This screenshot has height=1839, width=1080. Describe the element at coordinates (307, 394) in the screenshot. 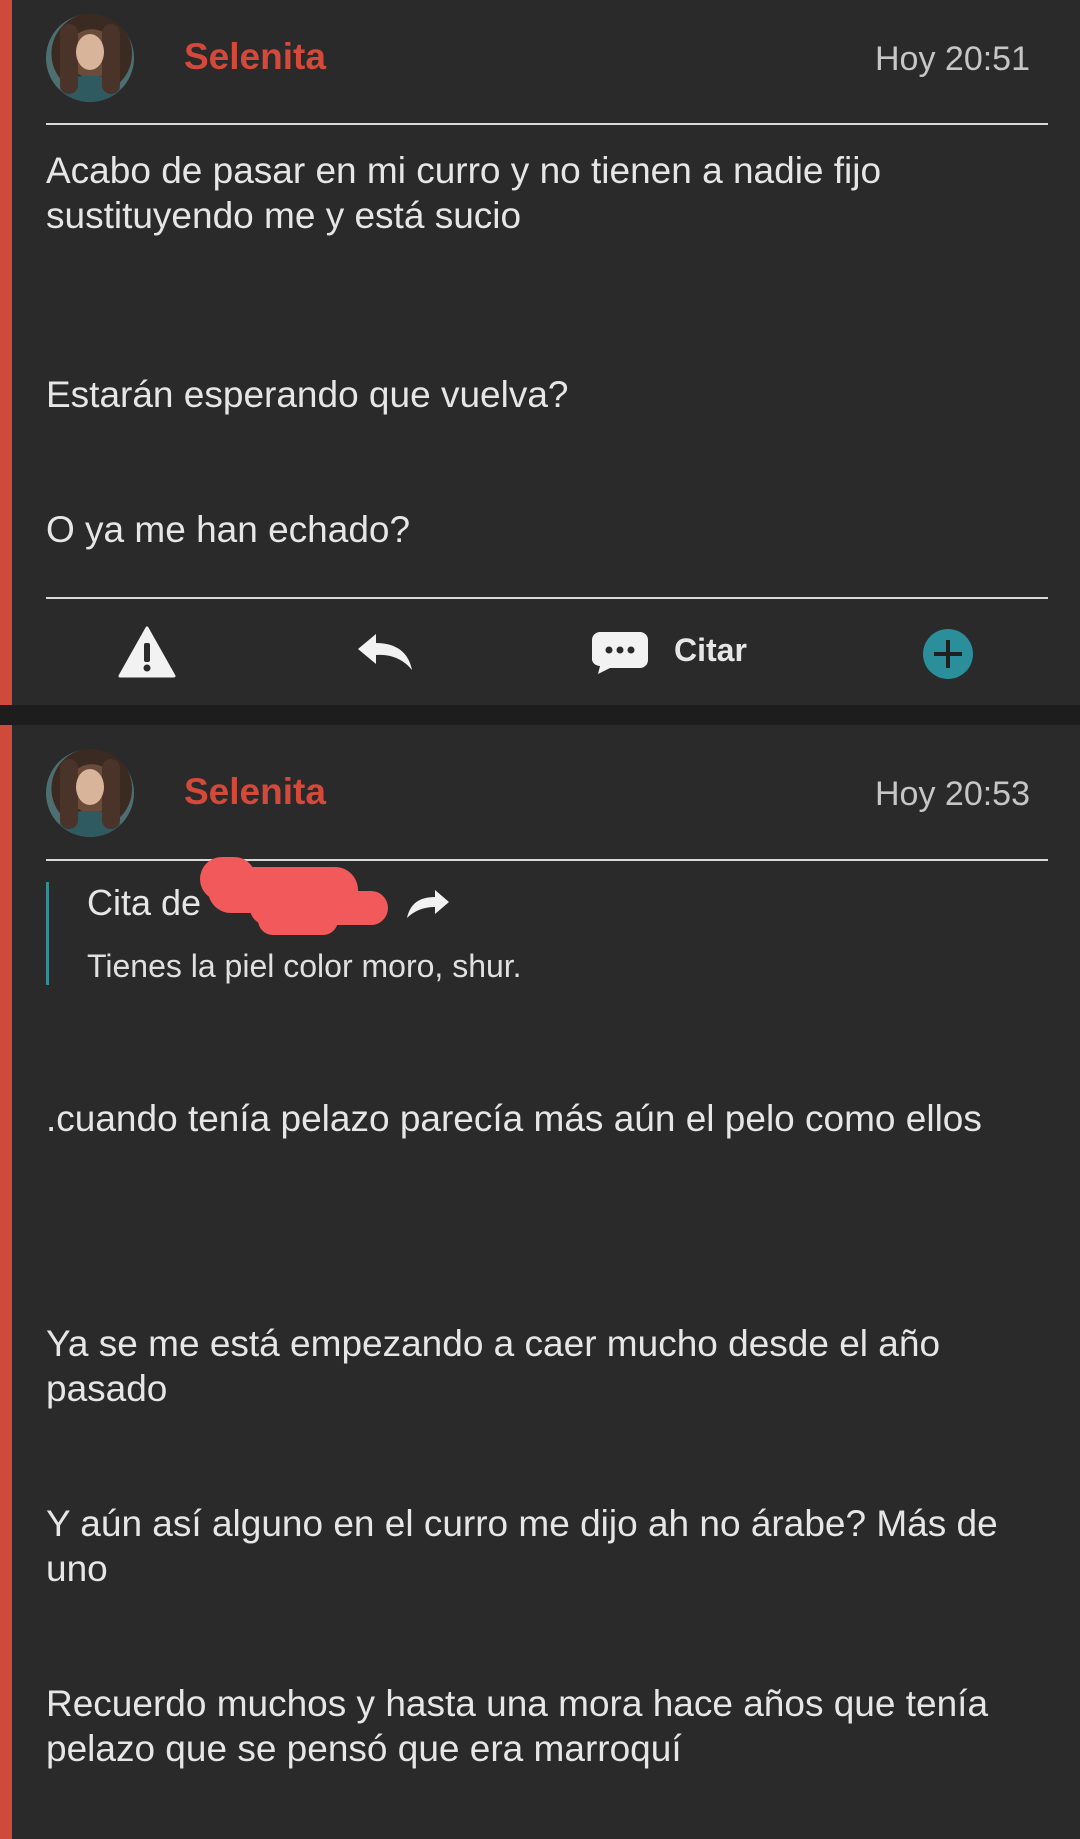

I see `post-paragraph: Estarán esperando que vuelva?` at that location.